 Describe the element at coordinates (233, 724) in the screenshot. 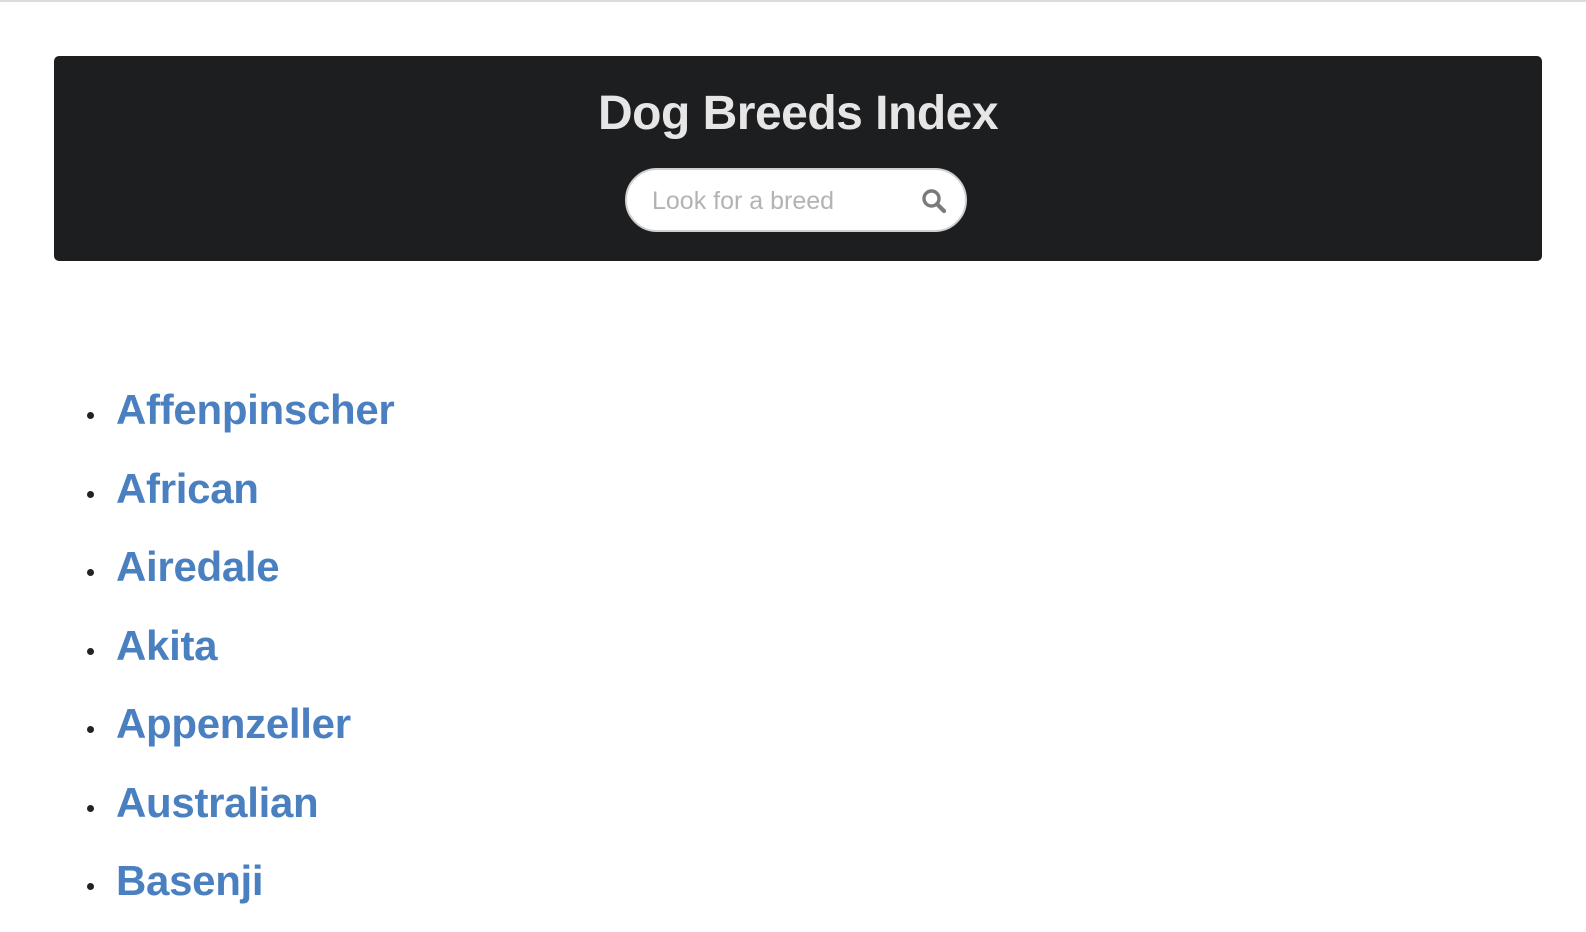

I see `breed-link-appenzeller: Appenzeller` at that location.